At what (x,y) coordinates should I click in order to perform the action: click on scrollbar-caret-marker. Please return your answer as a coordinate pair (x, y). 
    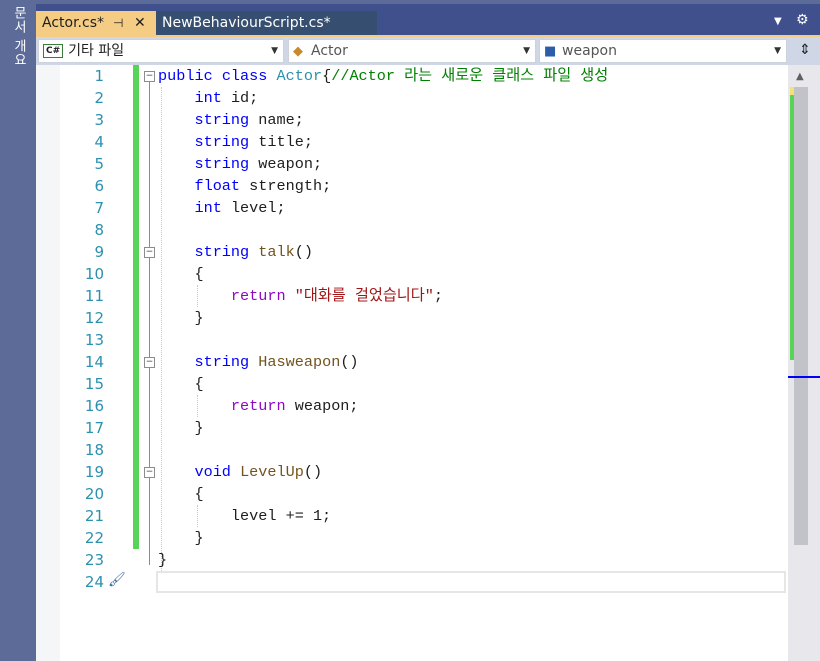
    Looking at the image, I should click on (804, 377).